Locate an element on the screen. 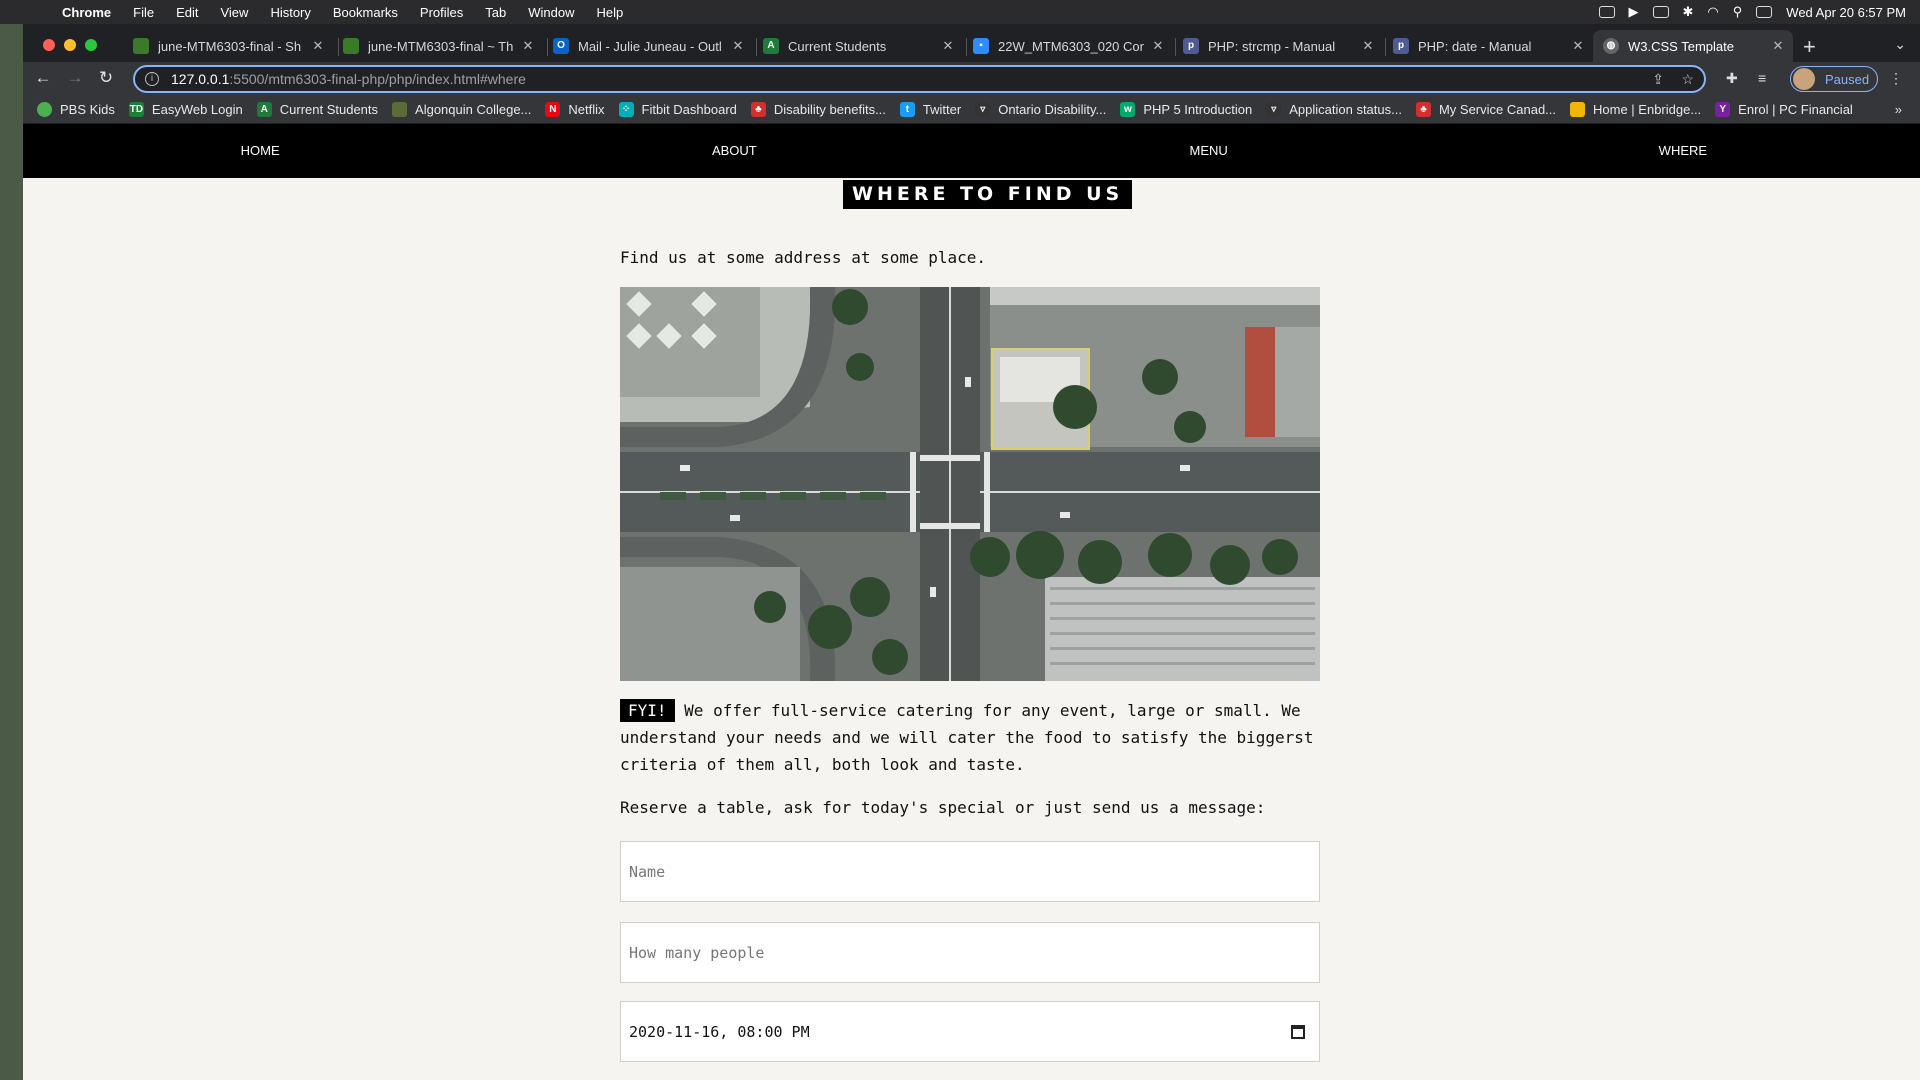 This screenshot has width=1920, height=1080. maple-leaf-icon: ♣ is located at coordinates (1423, 109).